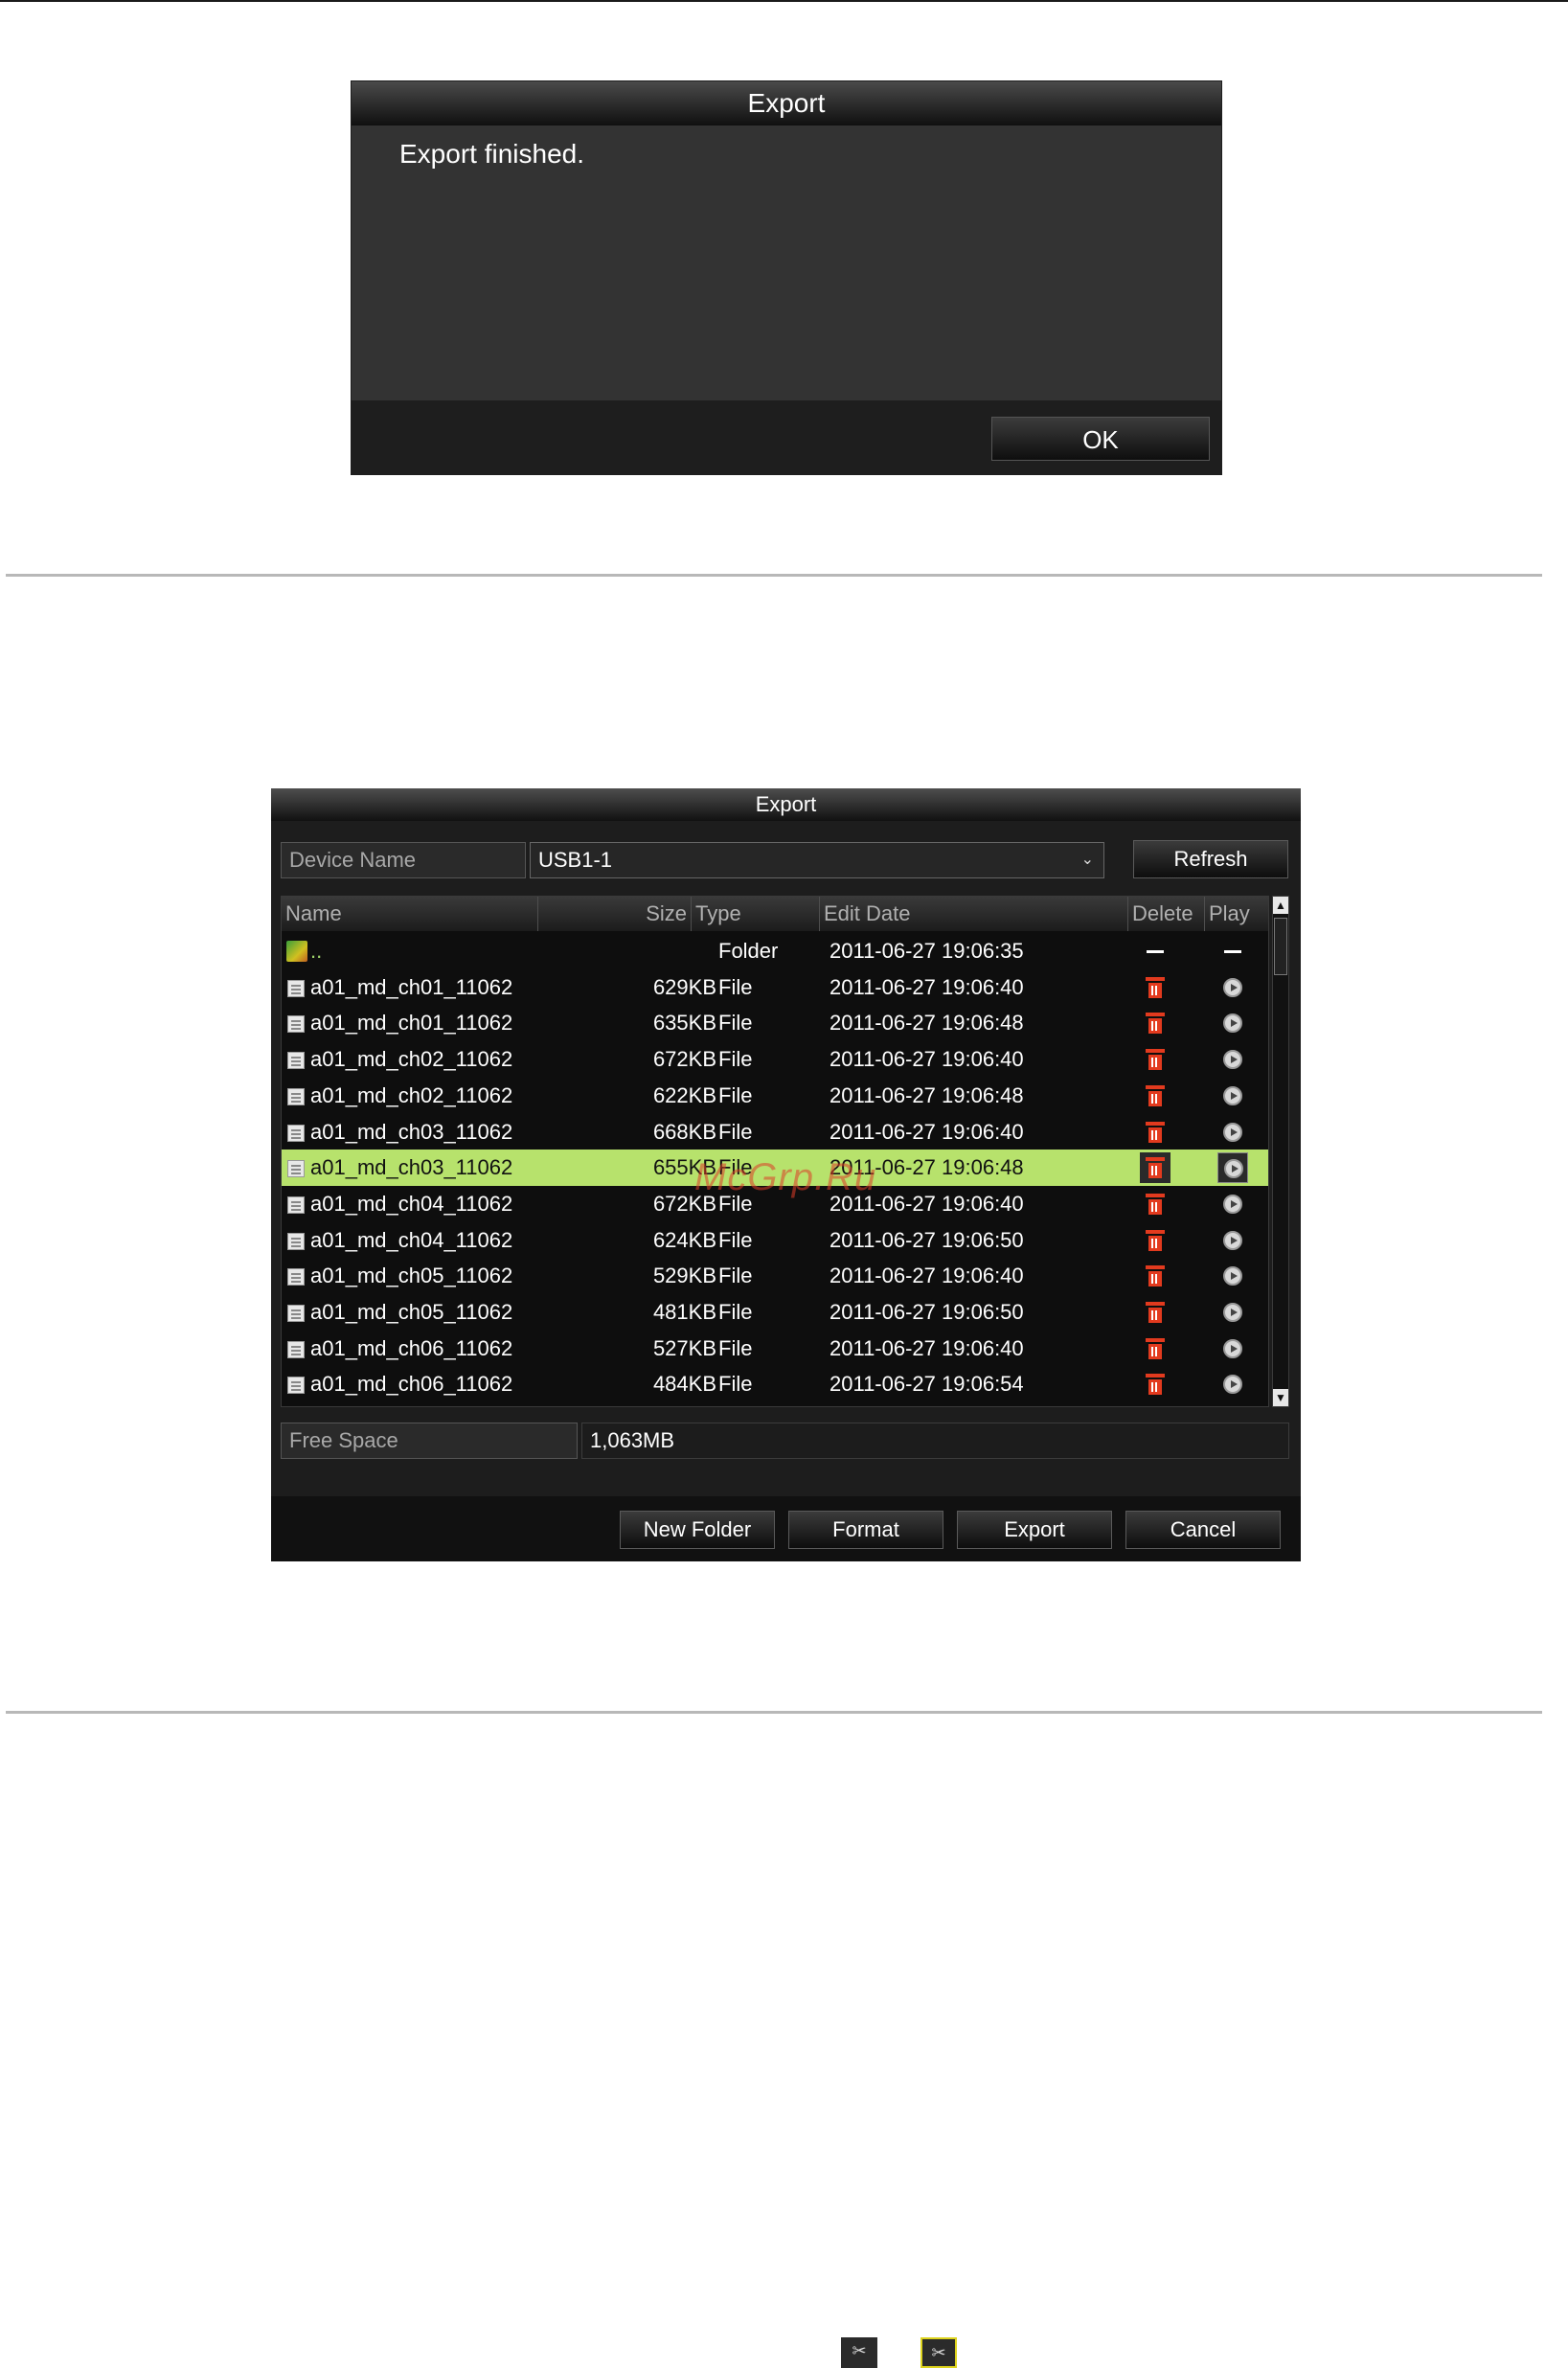  What do you see at coordinates (615, 914) in the screenshot?
I see `col-size: Size` at bounding box center [615, 914].